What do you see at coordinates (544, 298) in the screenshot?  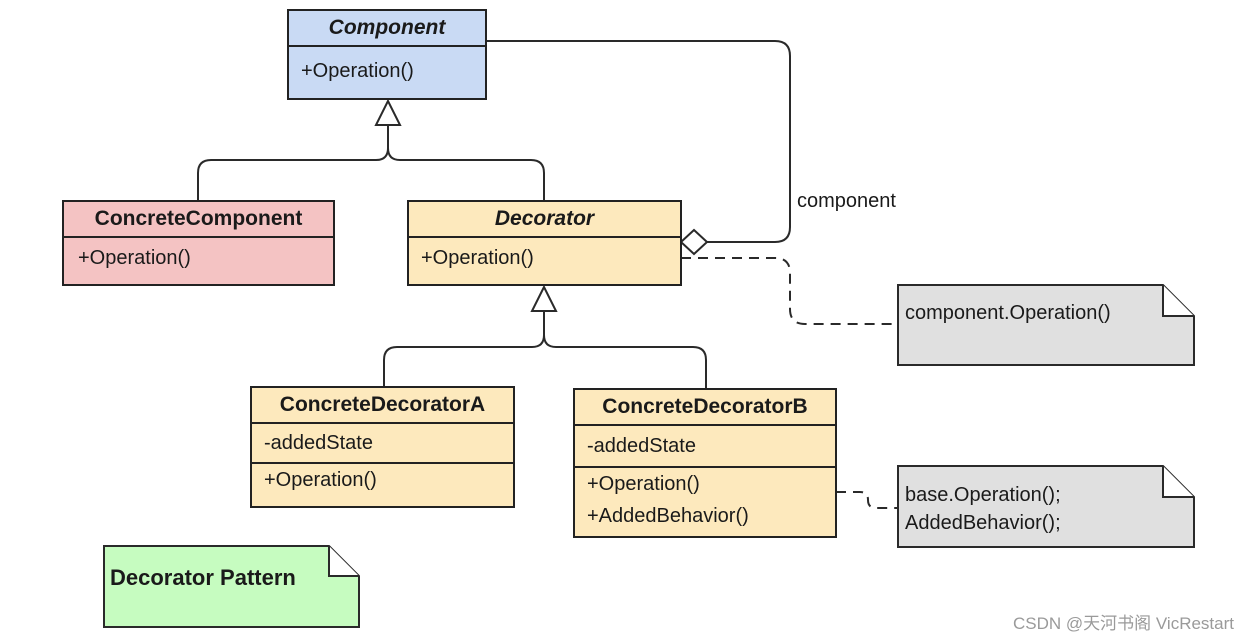 I see `inheritance-arrowhead-decorator` at bounding box center [544, 298].